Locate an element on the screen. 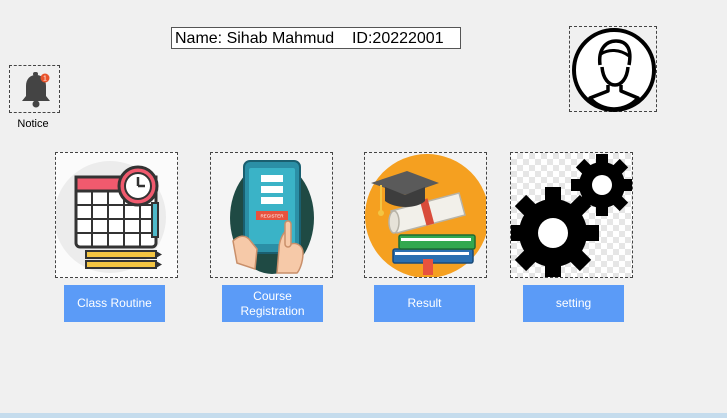  bell-icon: 1 is located at coordinates (36, 90).